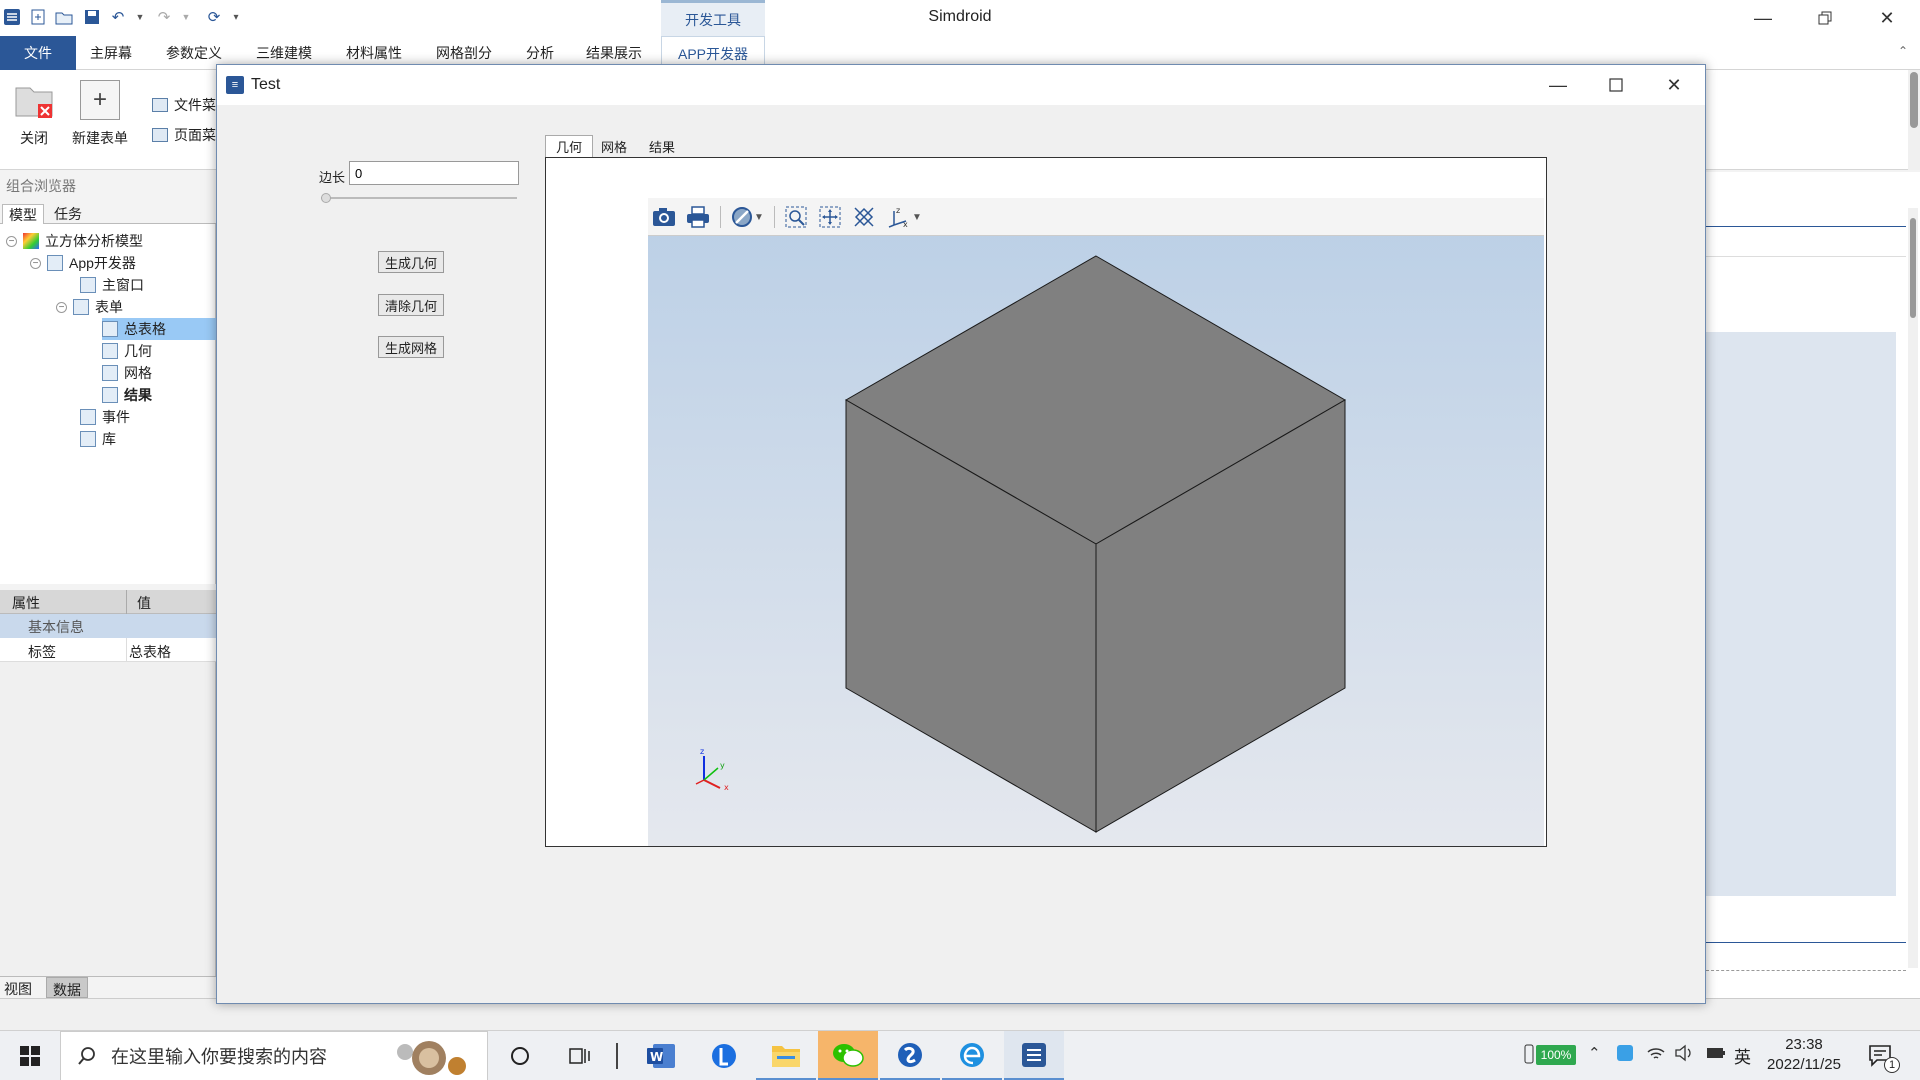 Image resolution: width=1920 pixels, height=1080 pixels. What do you see at coordinates (419, 198) in the screenshot?
I see `edge-length-slider` at bounding box center [419, 198].